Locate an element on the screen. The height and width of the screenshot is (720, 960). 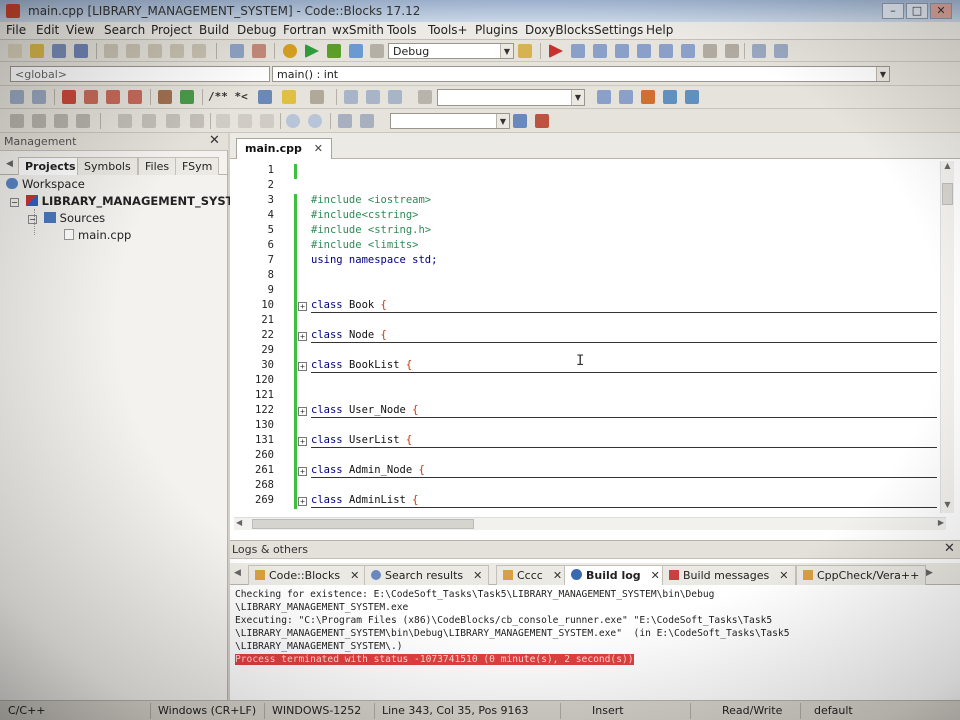
jump-next-icon is located at coordinates (395, 97).